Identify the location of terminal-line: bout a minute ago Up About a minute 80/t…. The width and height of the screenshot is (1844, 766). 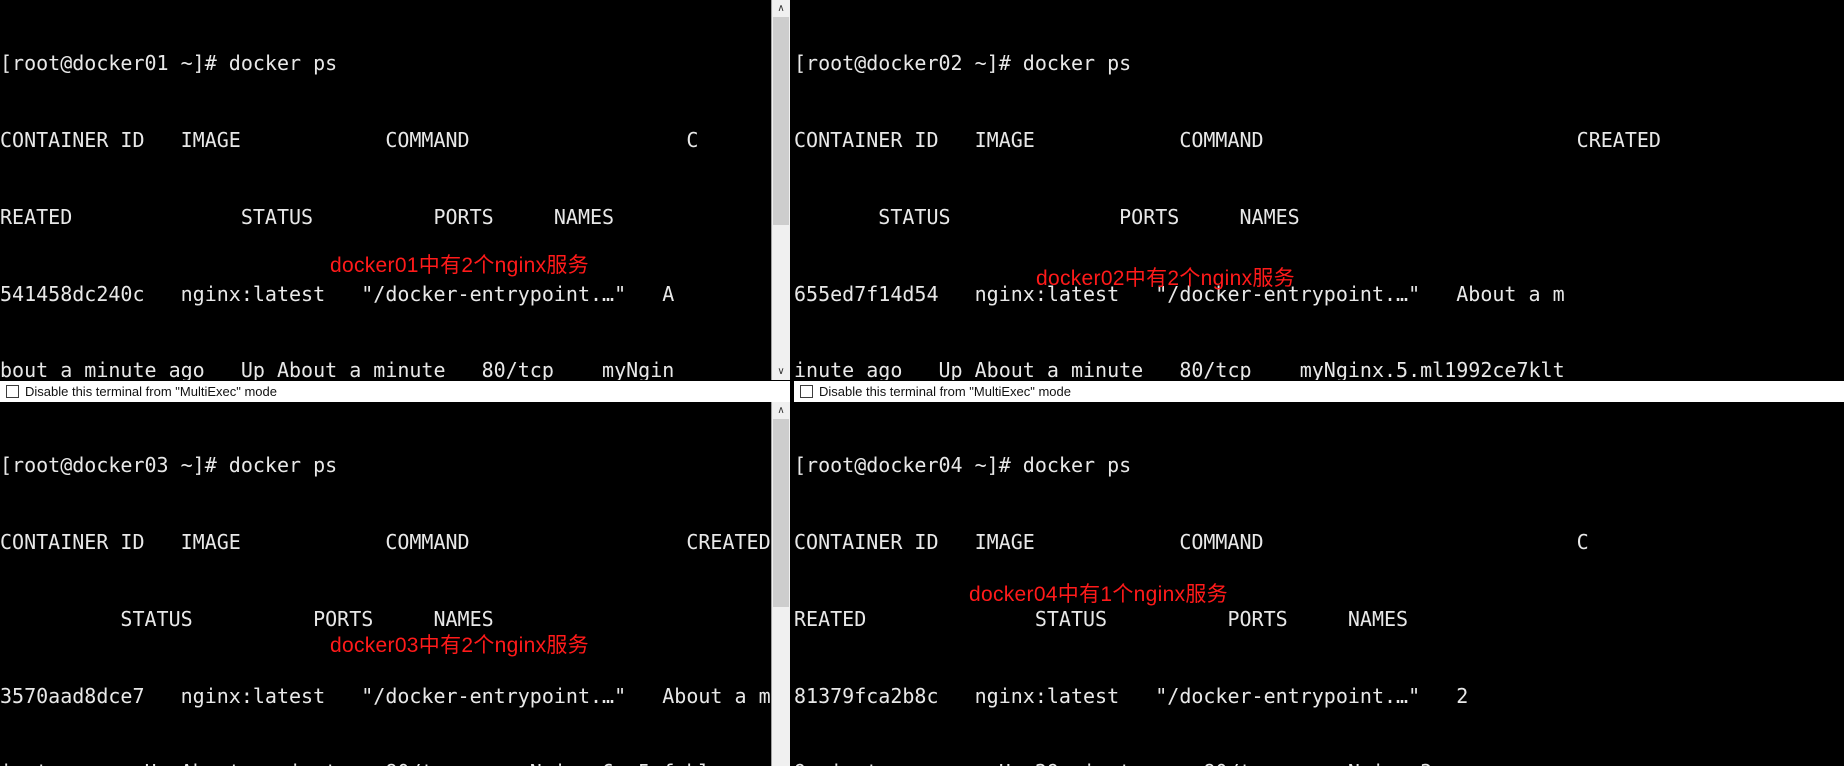
(337, 369).